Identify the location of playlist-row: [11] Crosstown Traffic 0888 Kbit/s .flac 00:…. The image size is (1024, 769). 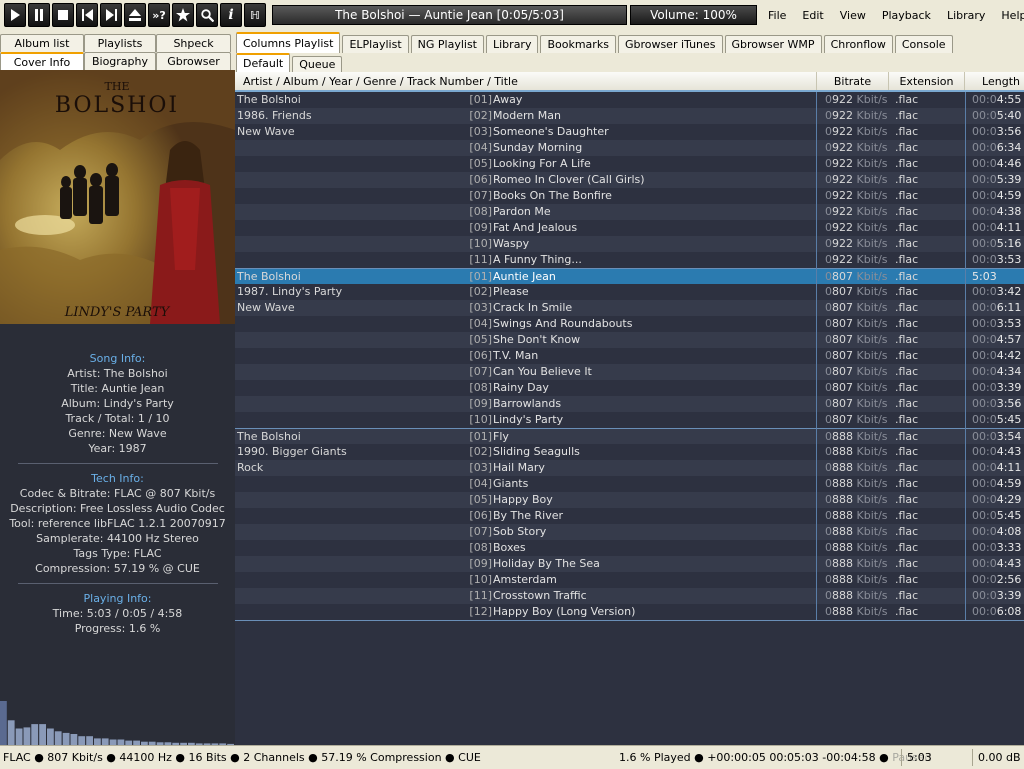
(629, 596).